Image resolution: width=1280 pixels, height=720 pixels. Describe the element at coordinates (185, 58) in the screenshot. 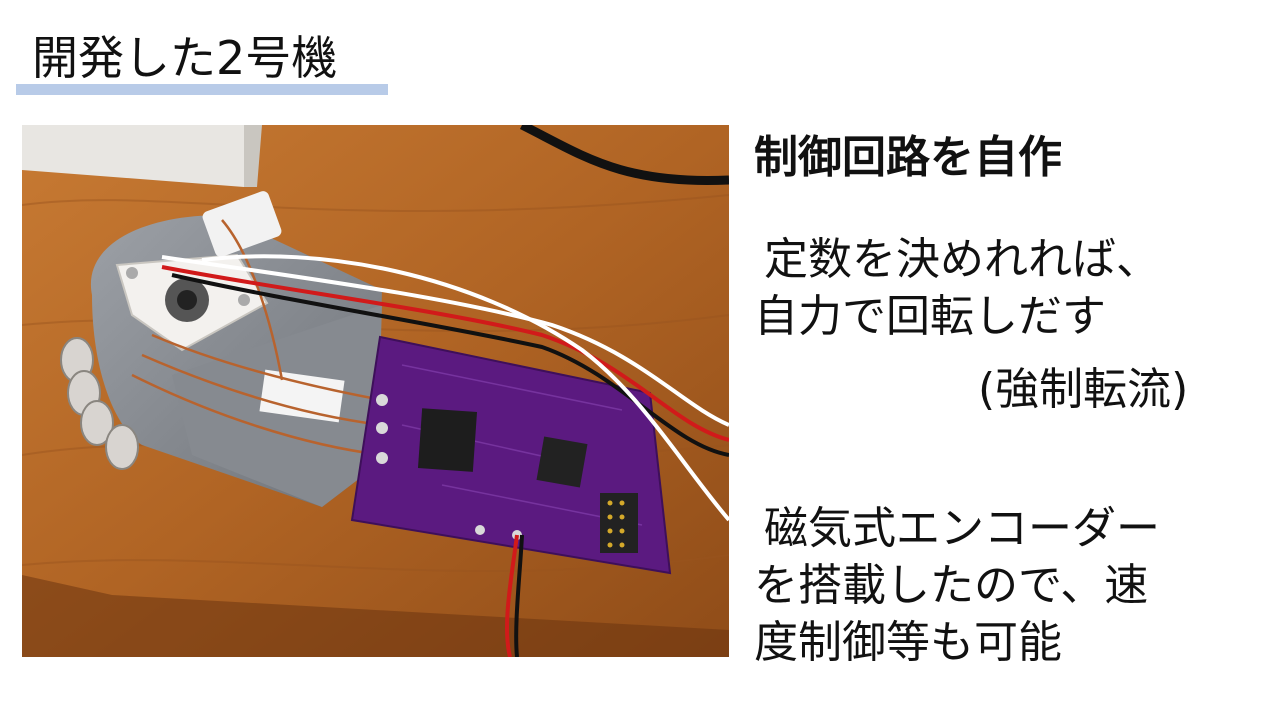

I see `slide-title: 開発した2号機` at that location.